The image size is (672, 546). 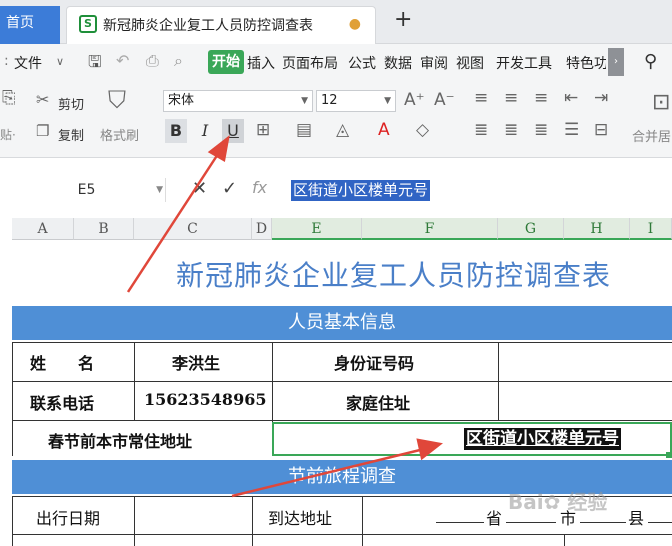 What do you see at coordinates (329, 100) in the screenshot?
I see `font-size-value: 12` at bounding box center [329, 100].